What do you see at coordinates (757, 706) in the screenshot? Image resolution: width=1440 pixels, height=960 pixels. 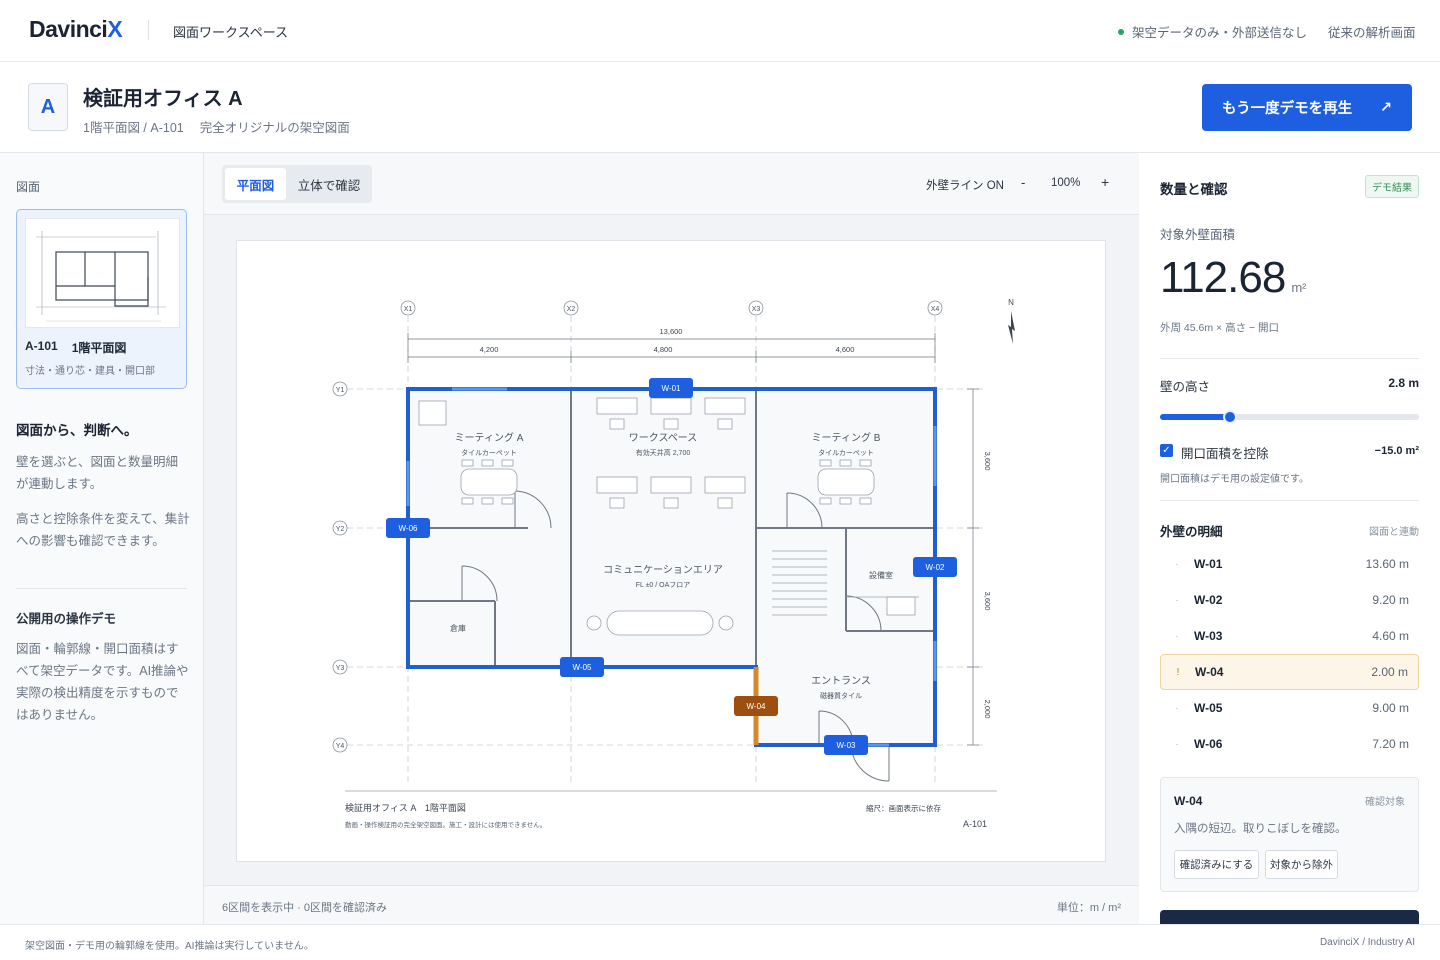 I see `tag-w04: W-04` at bounding box center [757, 706].